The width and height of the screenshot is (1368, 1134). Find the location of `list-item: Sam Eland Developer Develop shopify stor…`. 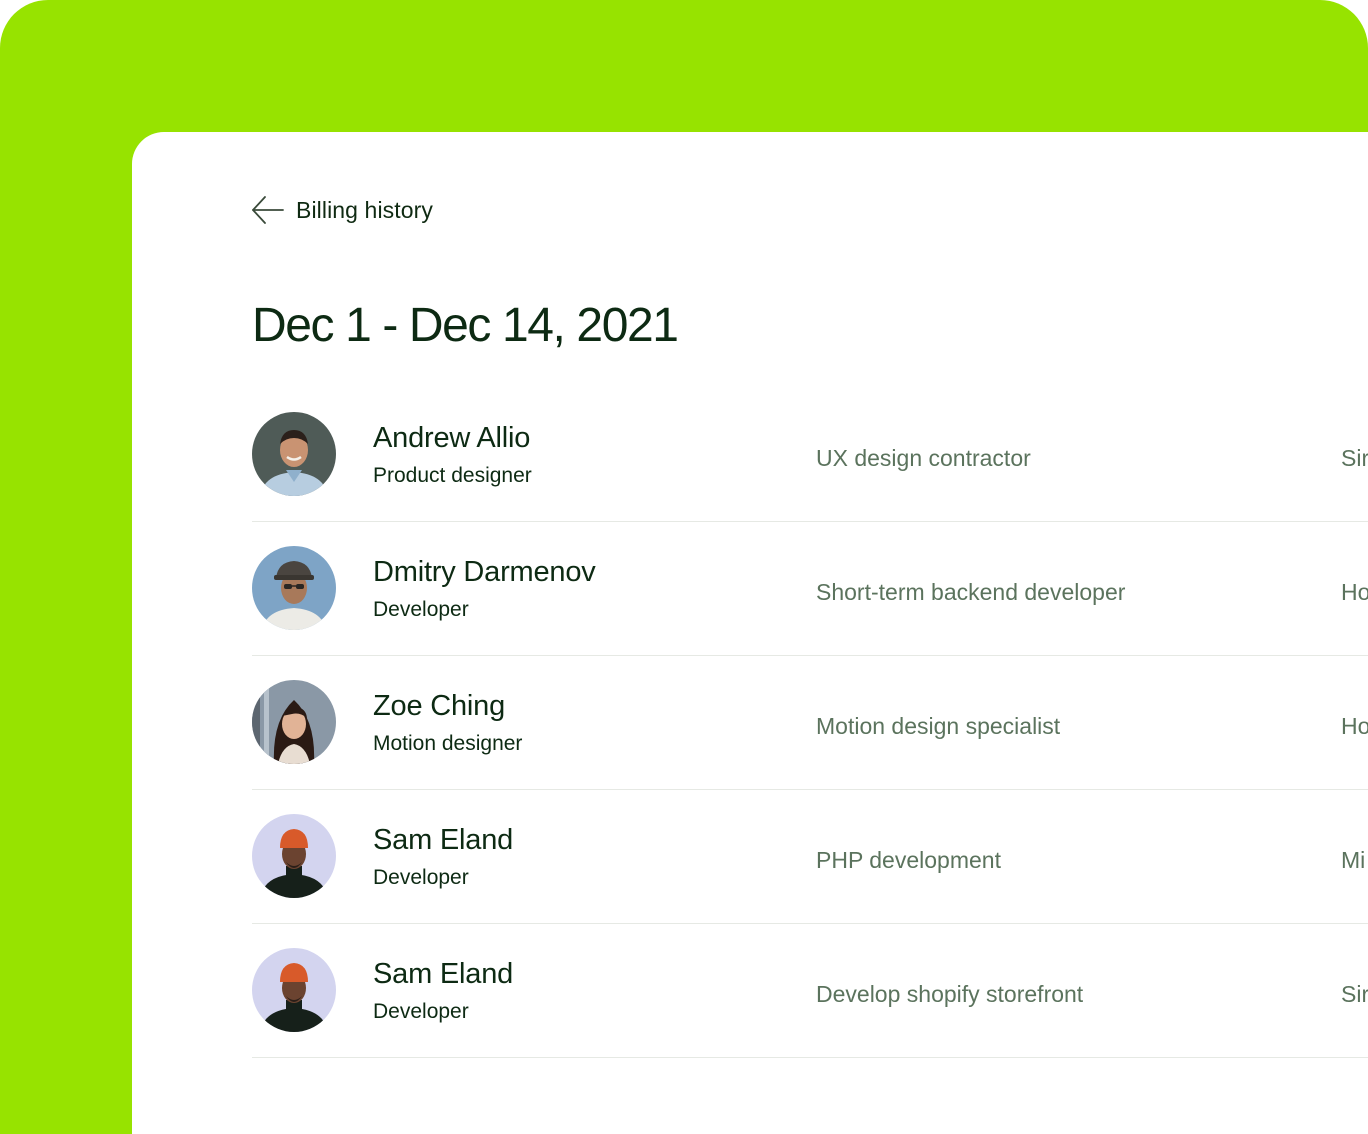

list-item: Sam Eland Developer Develop shopify stor… is located at coordinates (810, 991).